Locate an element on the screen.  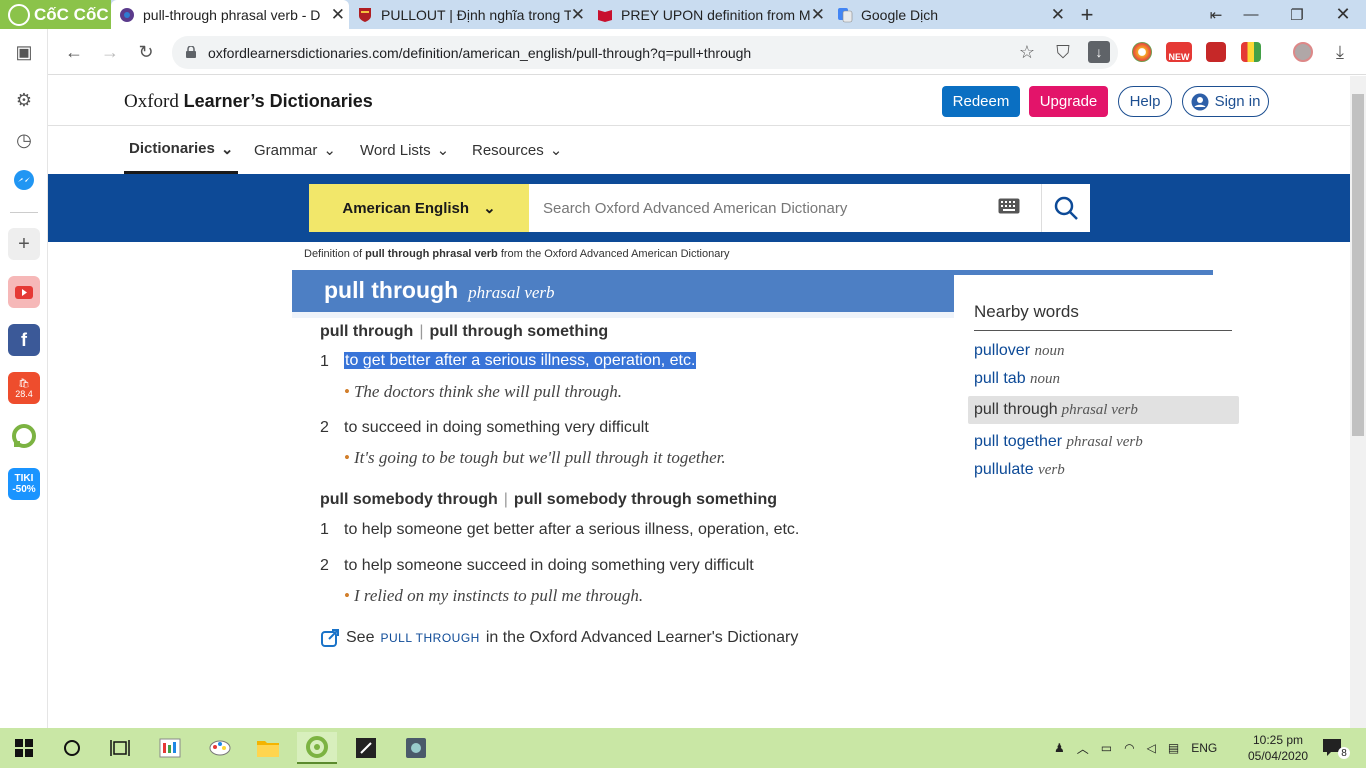
coccoc-taskbar-icon is located at coordinates (317, 748).